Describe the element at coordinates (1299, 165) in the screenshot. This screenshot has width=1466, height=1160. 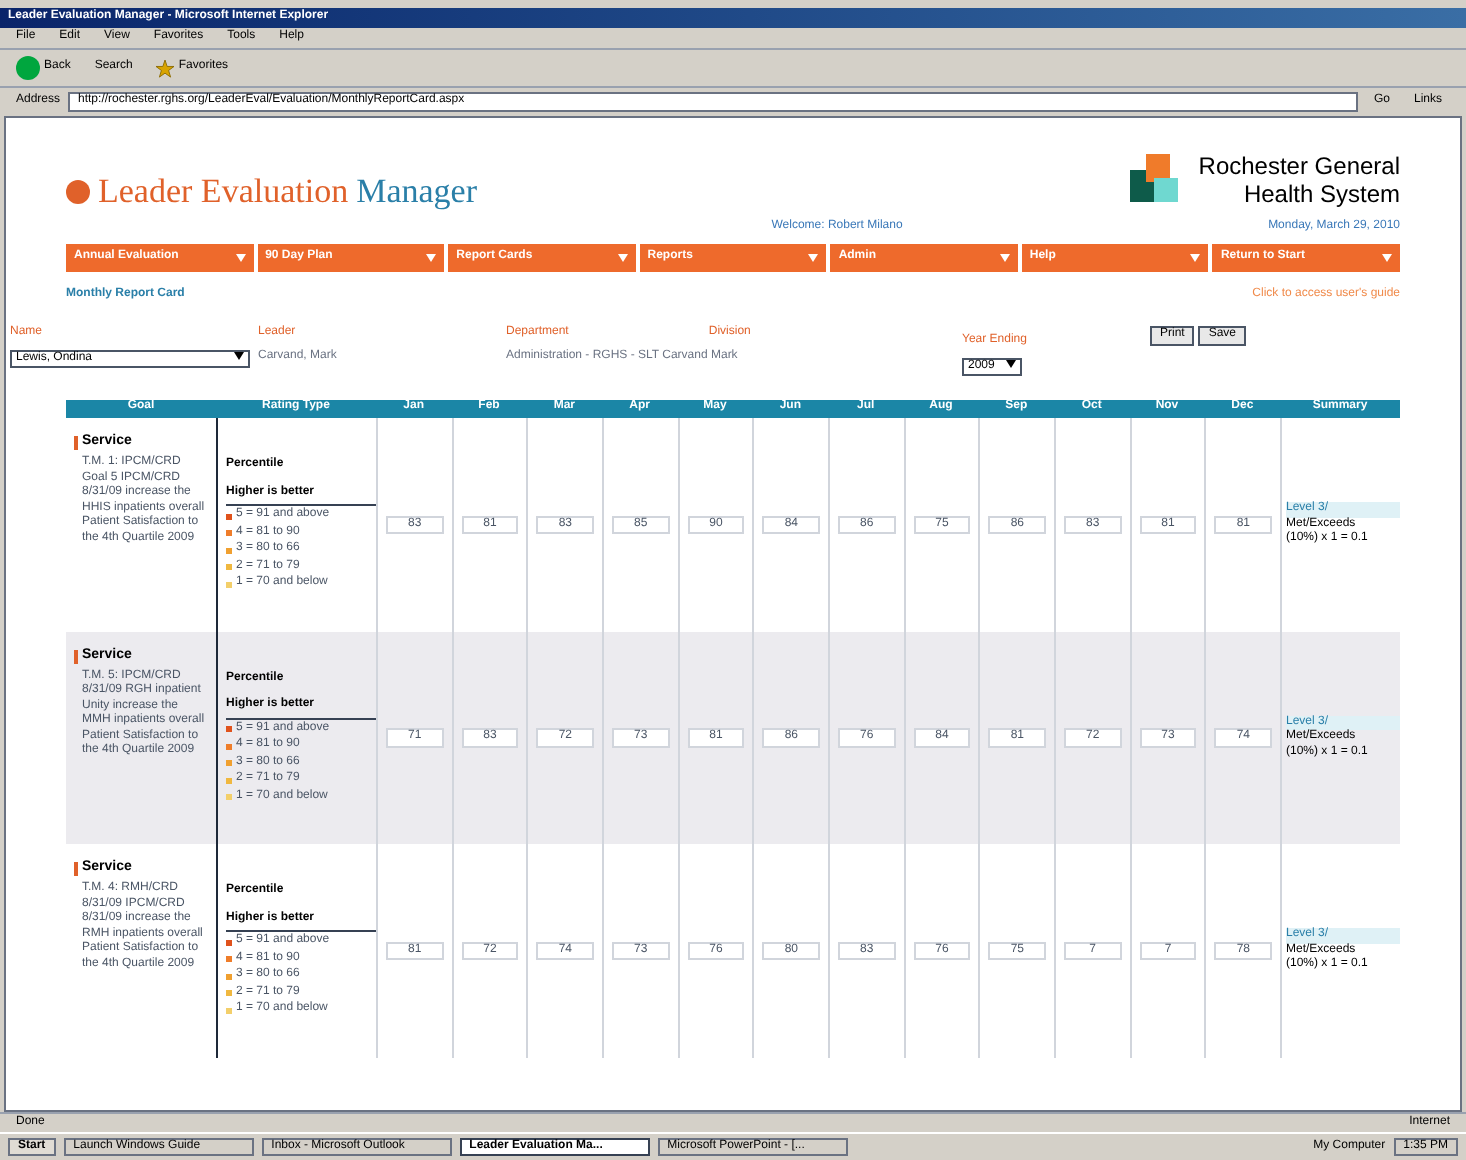
I see `org-name: Rochester General` at that location.